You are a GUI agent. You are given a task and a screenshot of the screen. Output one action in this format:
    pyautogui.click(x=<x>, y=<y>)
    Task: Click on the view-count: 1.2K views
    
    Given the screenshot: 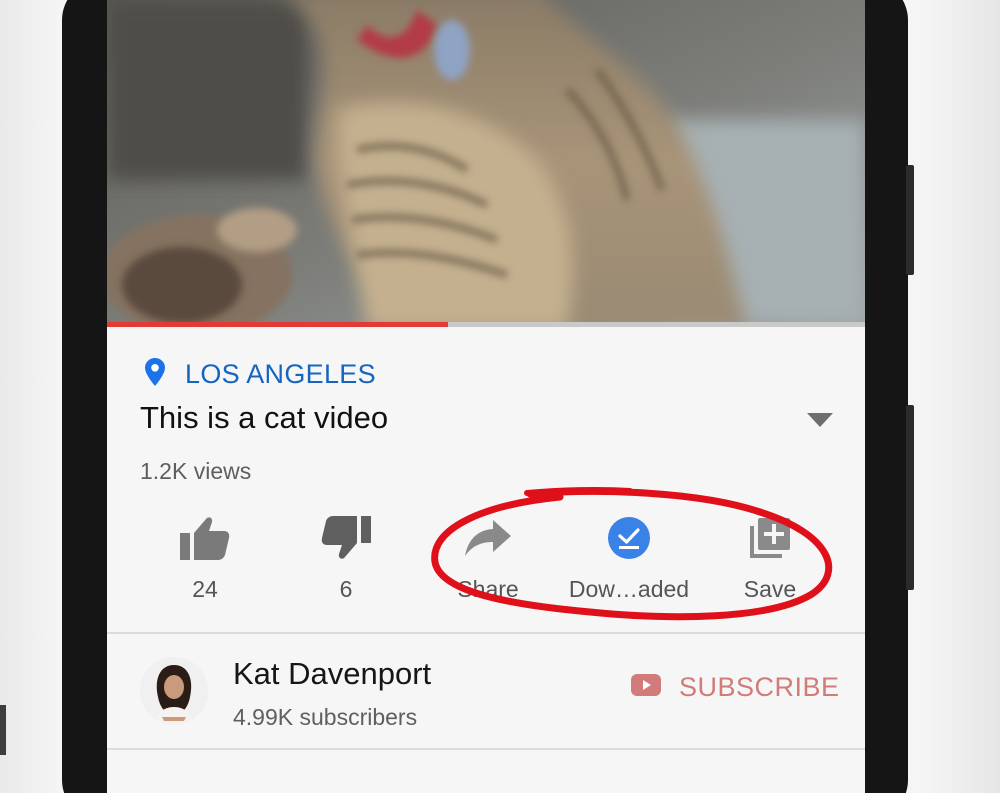 What is the action you would take?
    pyautogui.click(x=196, y=471)
    